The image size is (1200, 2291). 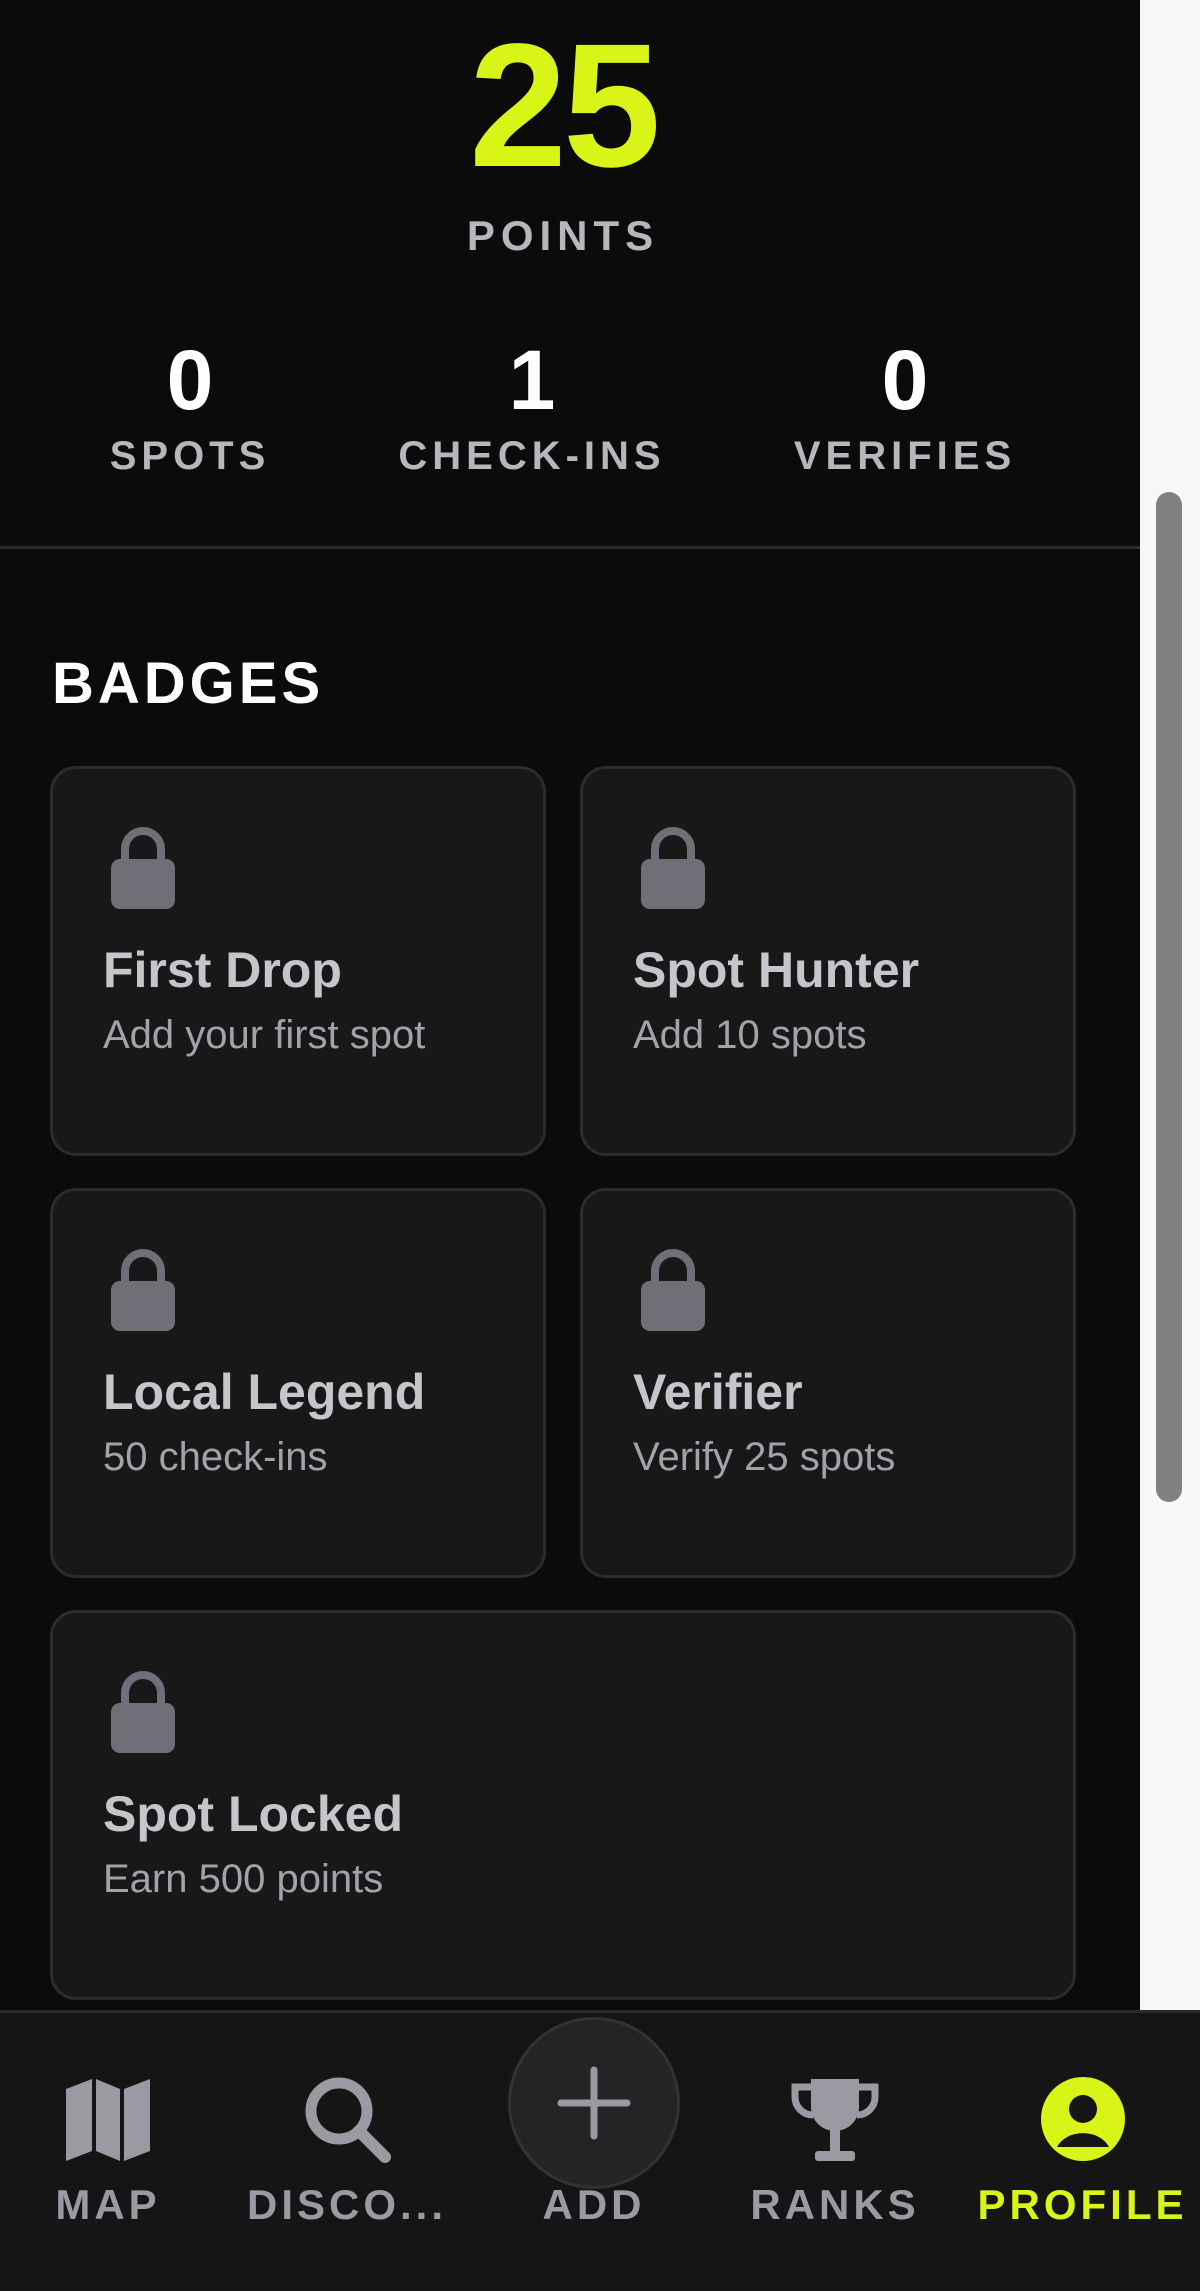 What do you see at coordinates (905, 456) in the screenshot?
I see `stat-verifies-label: VERIFIES` at bounding box center [905, 456].